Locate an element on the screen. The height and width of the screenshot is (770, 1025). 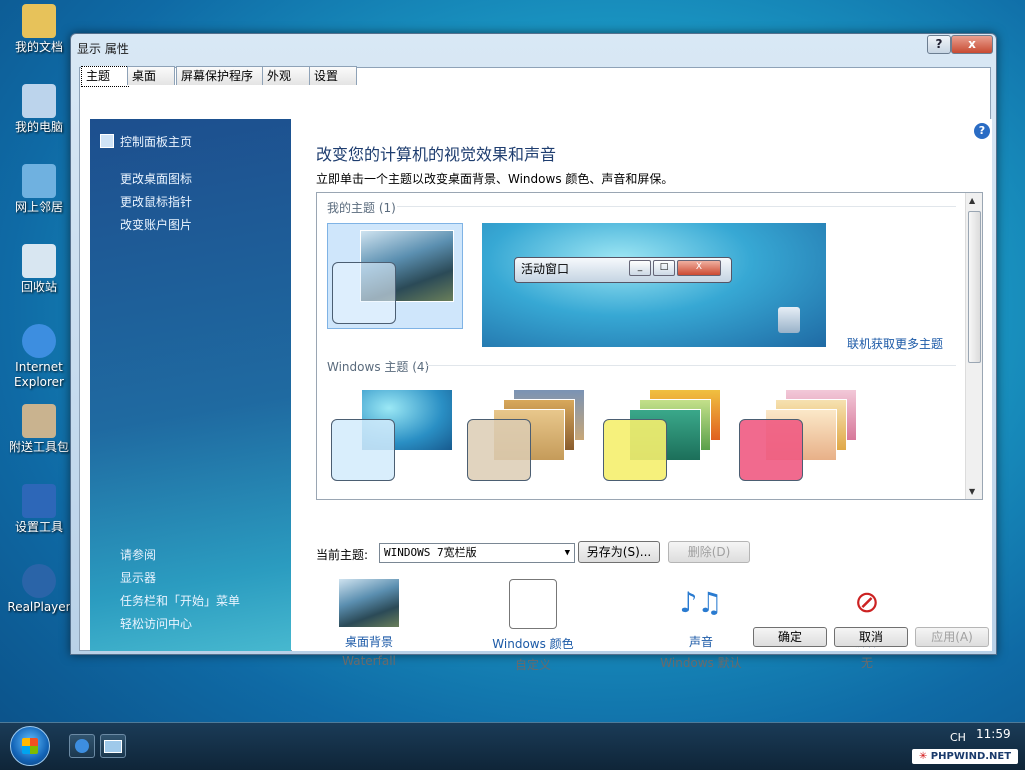
tab-themes: 主题 is located at coordinates (105, 76).